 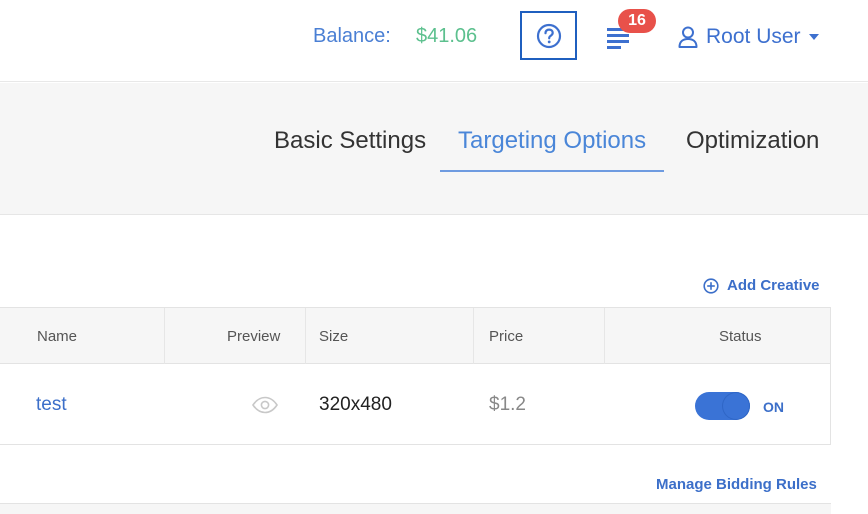 I want to click on toggle-knob, so click(x=736, y=406).